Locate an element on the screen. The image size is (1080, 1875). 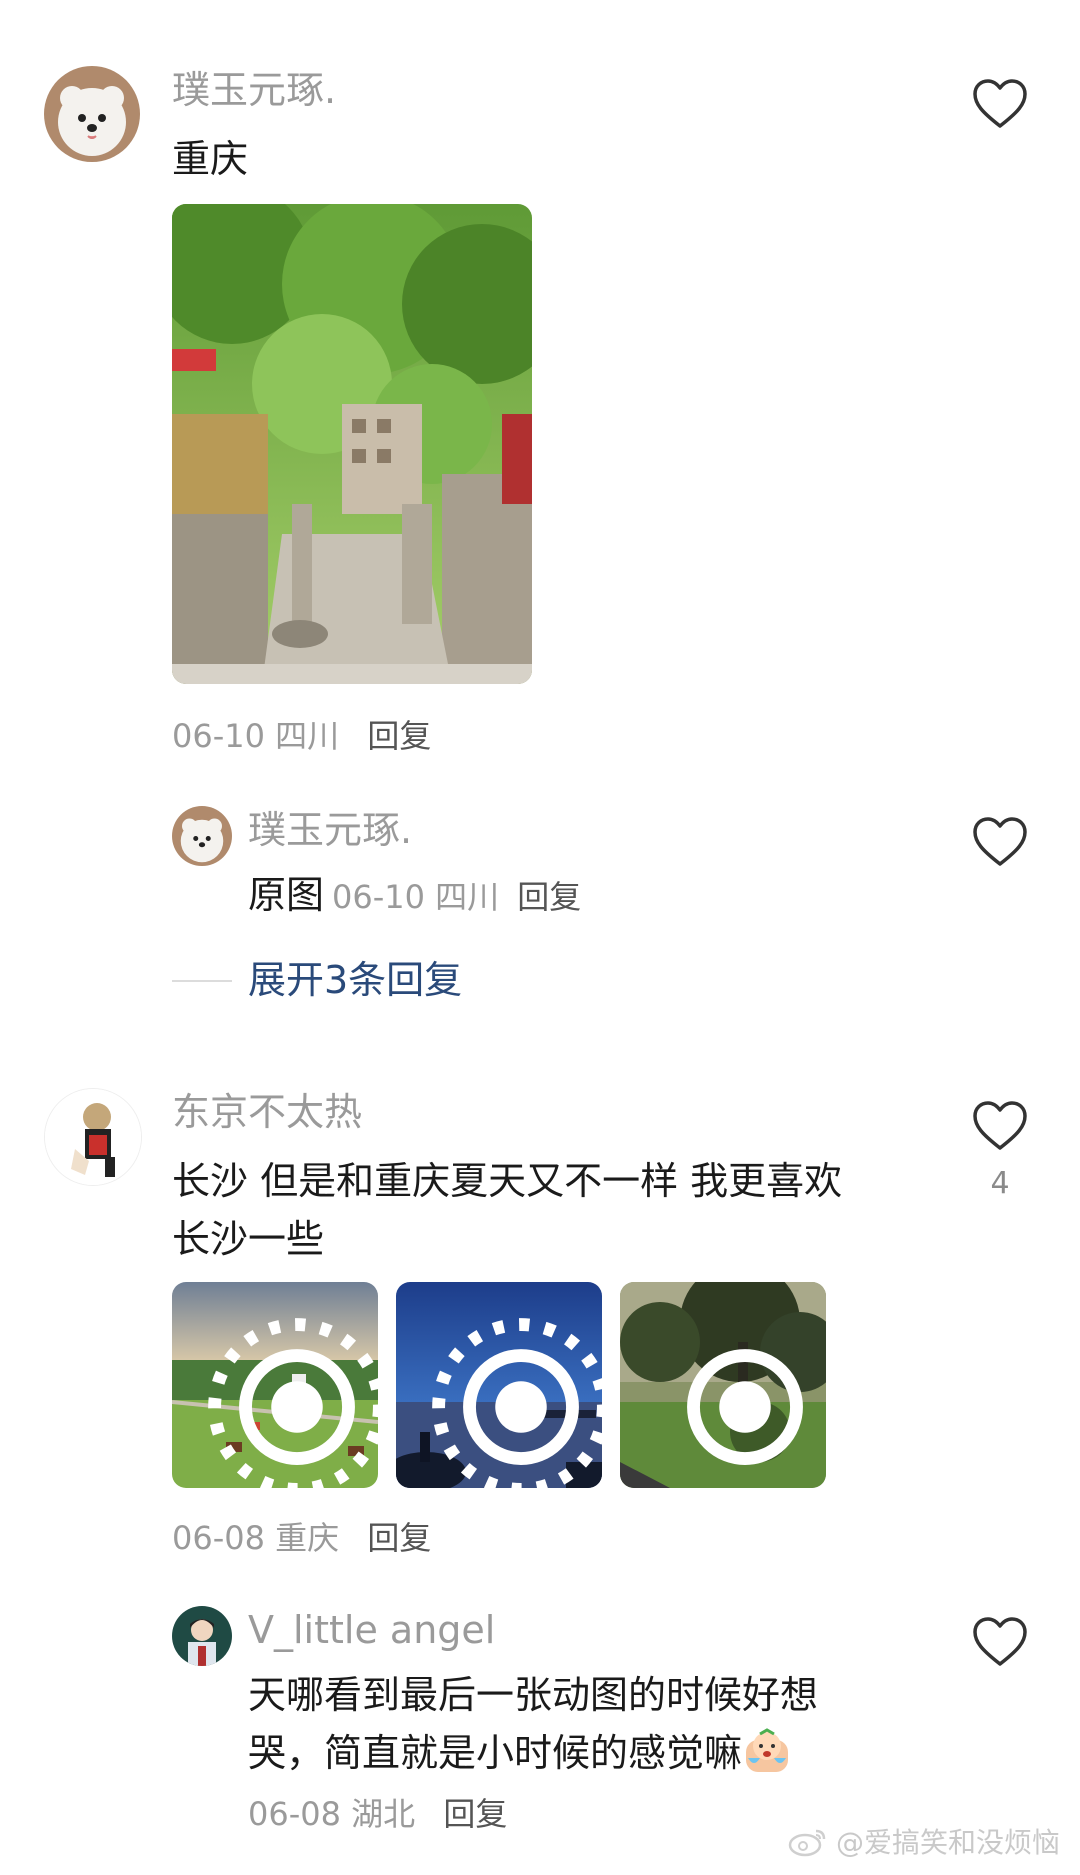
comment-text: 重庆 is located at coordinates (210, 159).